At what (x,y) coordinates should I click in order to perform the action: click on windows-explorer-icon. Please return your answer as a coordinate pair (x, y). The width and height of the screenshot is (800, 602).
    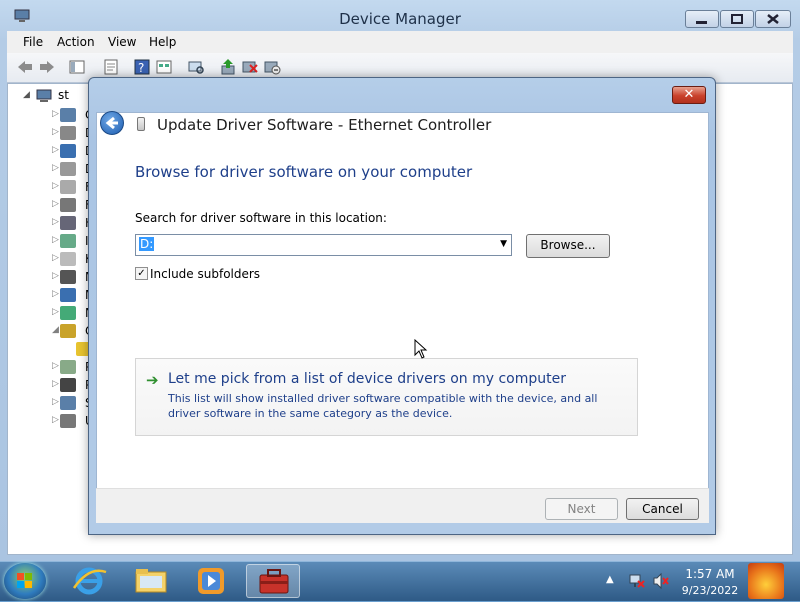
    Looking at the image, I should click on (151, 581).